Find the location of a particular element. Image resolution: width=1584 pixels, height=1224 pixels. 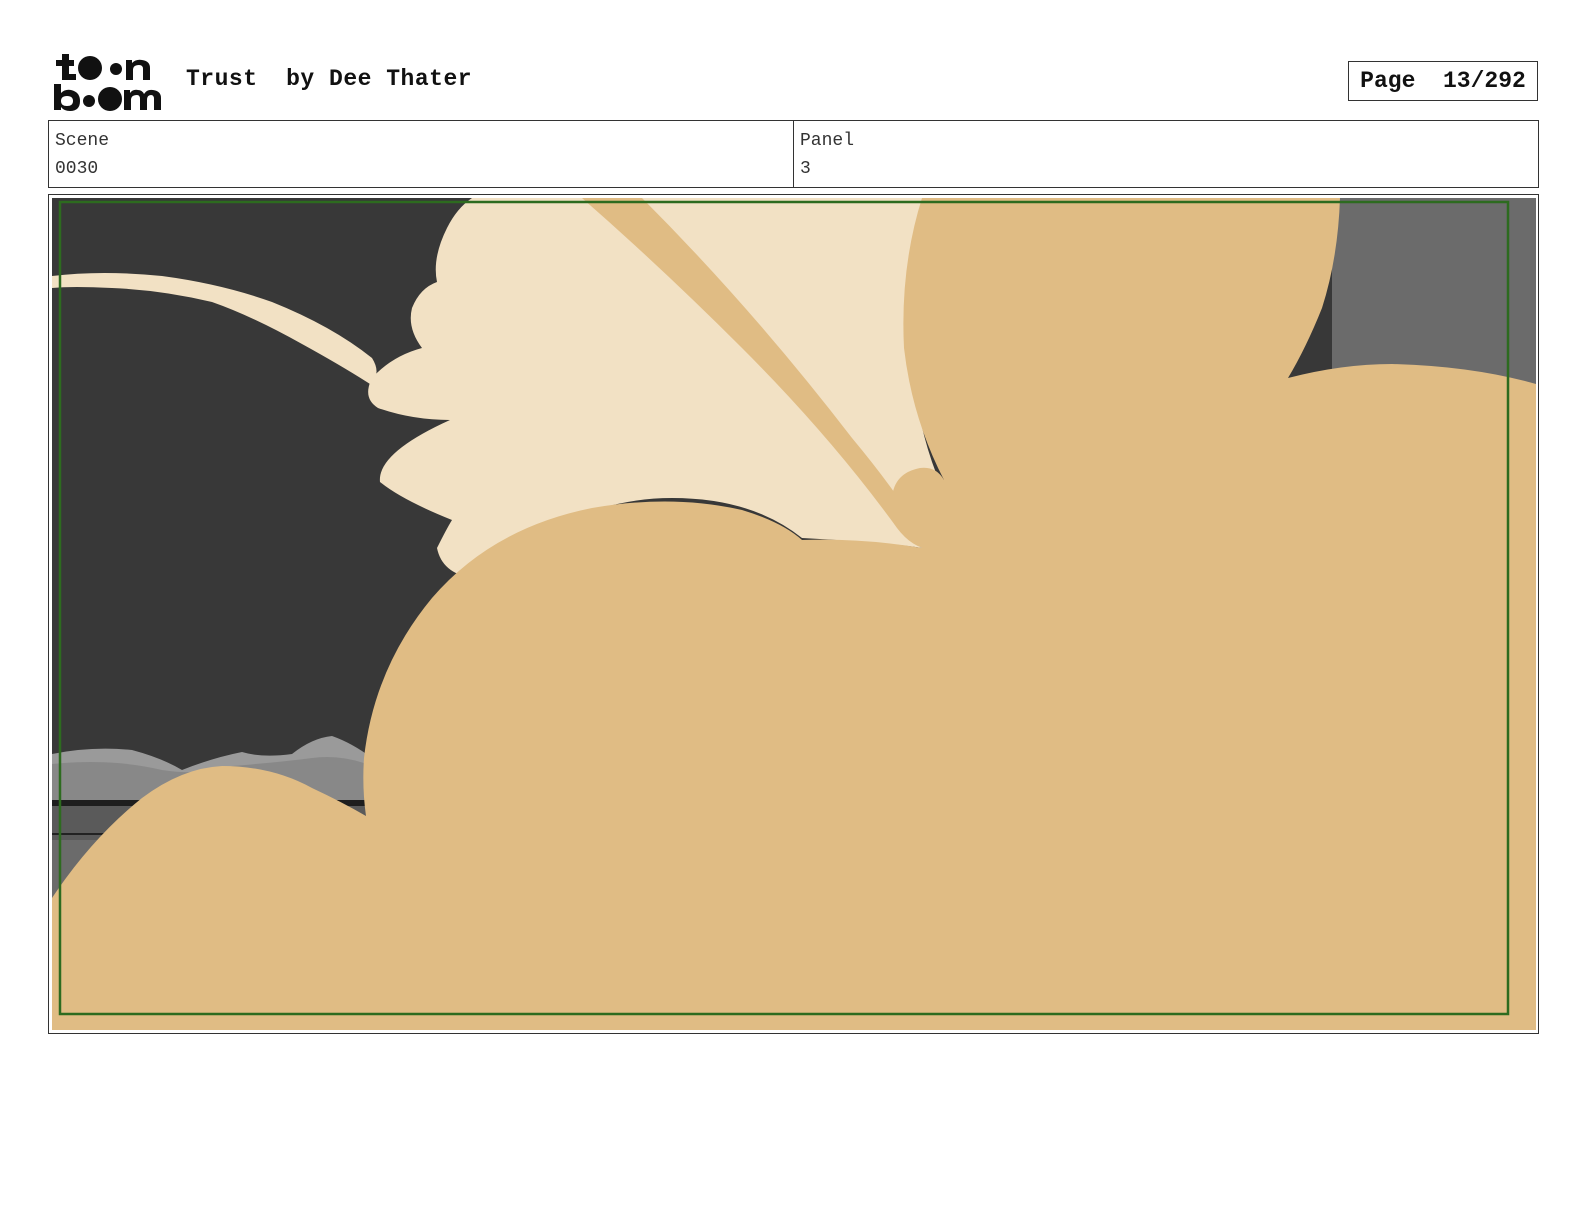

panel-cell: Panel 3 is located at coordinates (1165, 154).